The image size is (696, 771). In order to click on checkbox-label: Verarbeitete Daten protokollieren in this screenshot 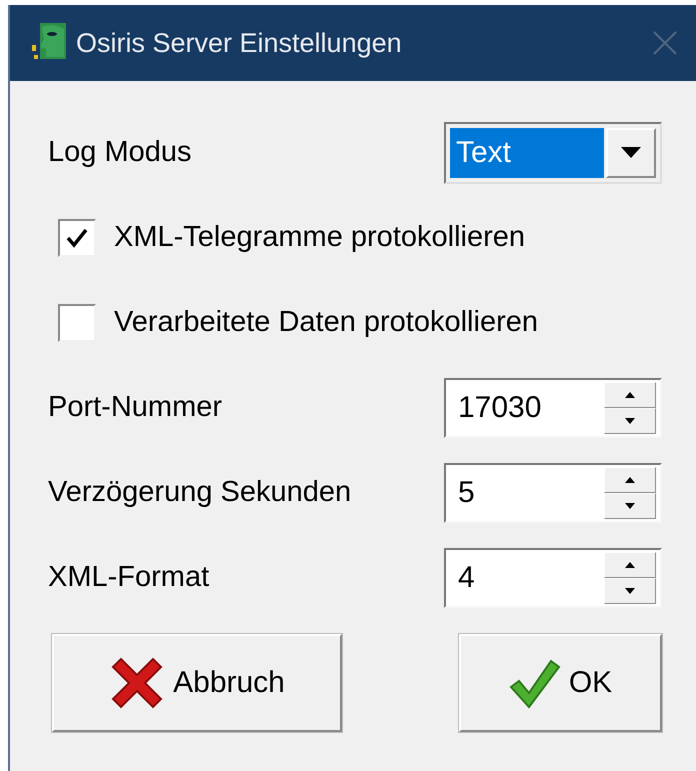, I will do `click(326, 322)`.